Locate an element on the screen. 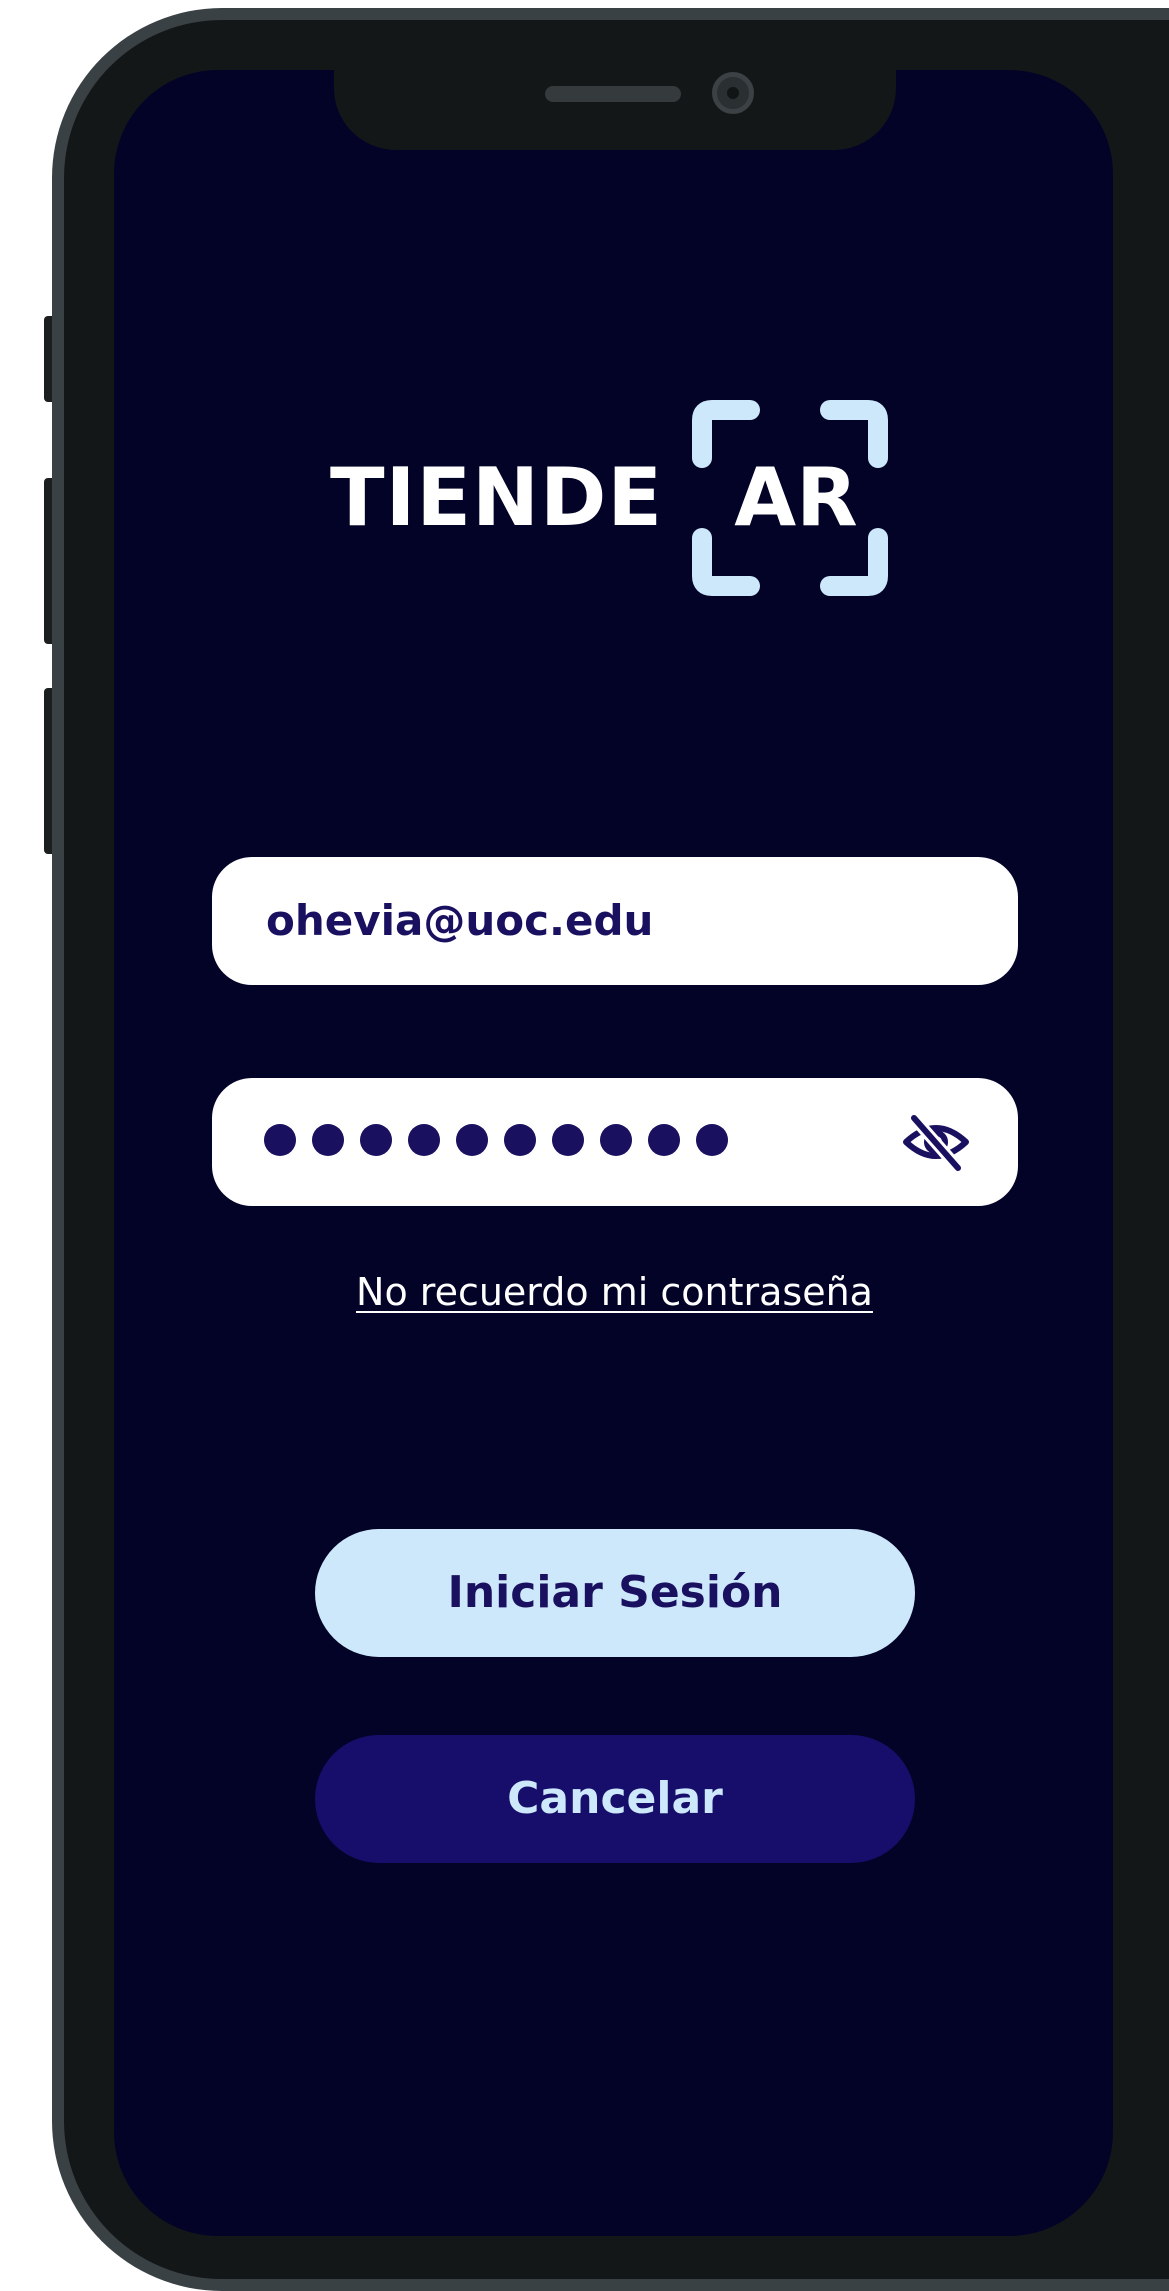 The height and width of the screenshot is (2291, 1169). cancel-button: Cancelar is located at coordinates (615, 1799).